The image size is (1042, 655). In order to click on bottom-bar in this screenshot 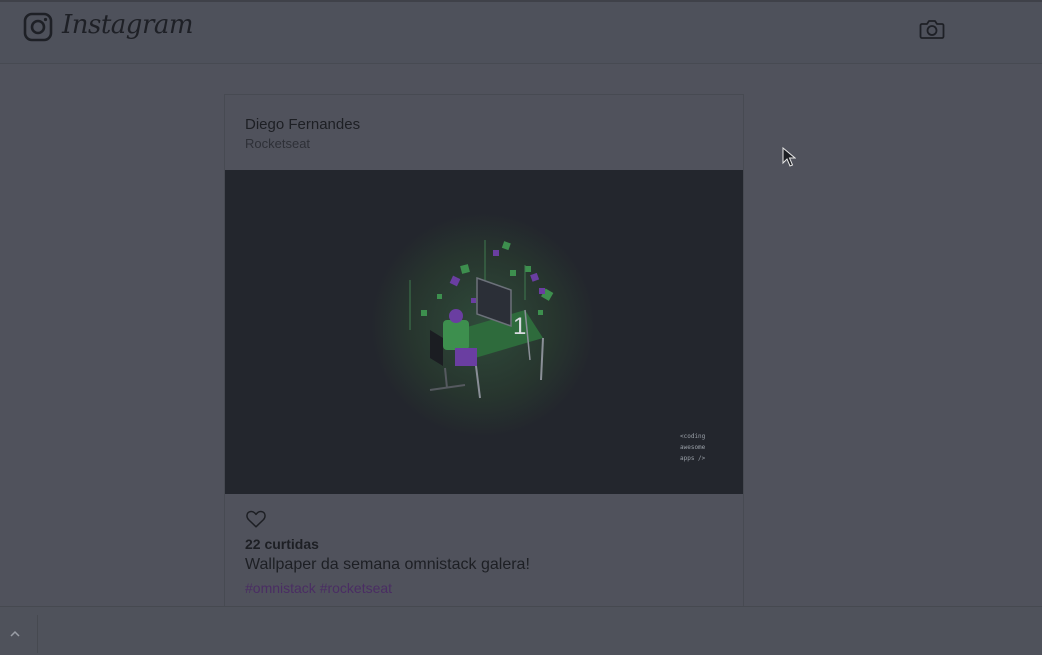, I will do `click(521, 630)`.